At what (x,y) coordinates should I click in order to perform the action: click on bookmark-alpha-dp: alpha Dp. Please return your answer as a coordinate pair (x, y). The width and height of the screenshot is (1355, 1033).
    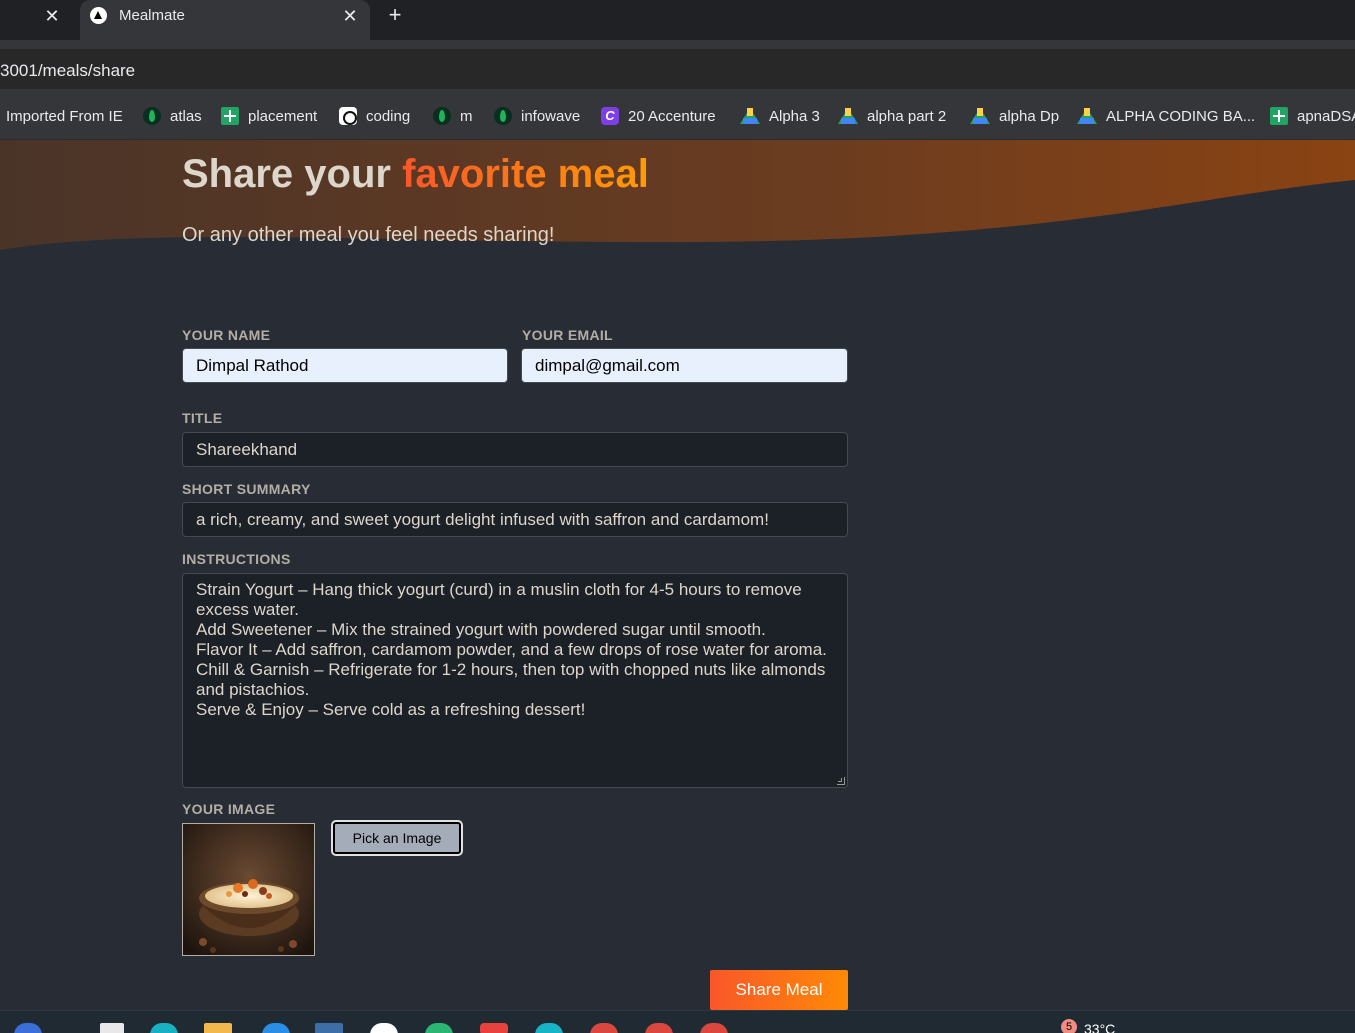
    Looking at the image, I should click on (1014, 116).